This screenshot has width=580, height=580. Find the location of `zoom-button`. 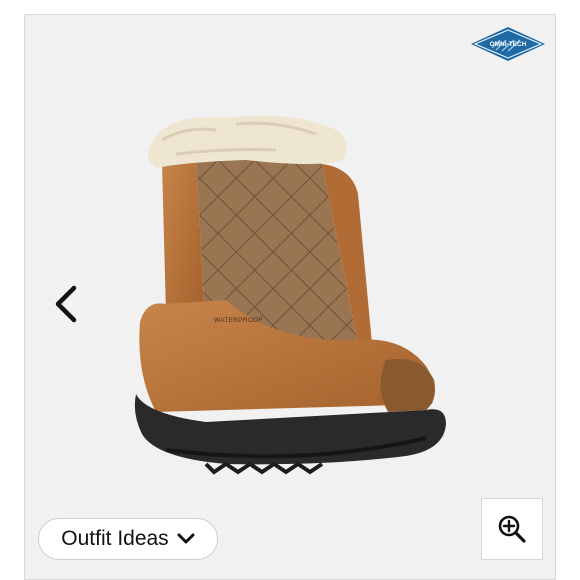

zoom-button is located at coordinates (512, 529).